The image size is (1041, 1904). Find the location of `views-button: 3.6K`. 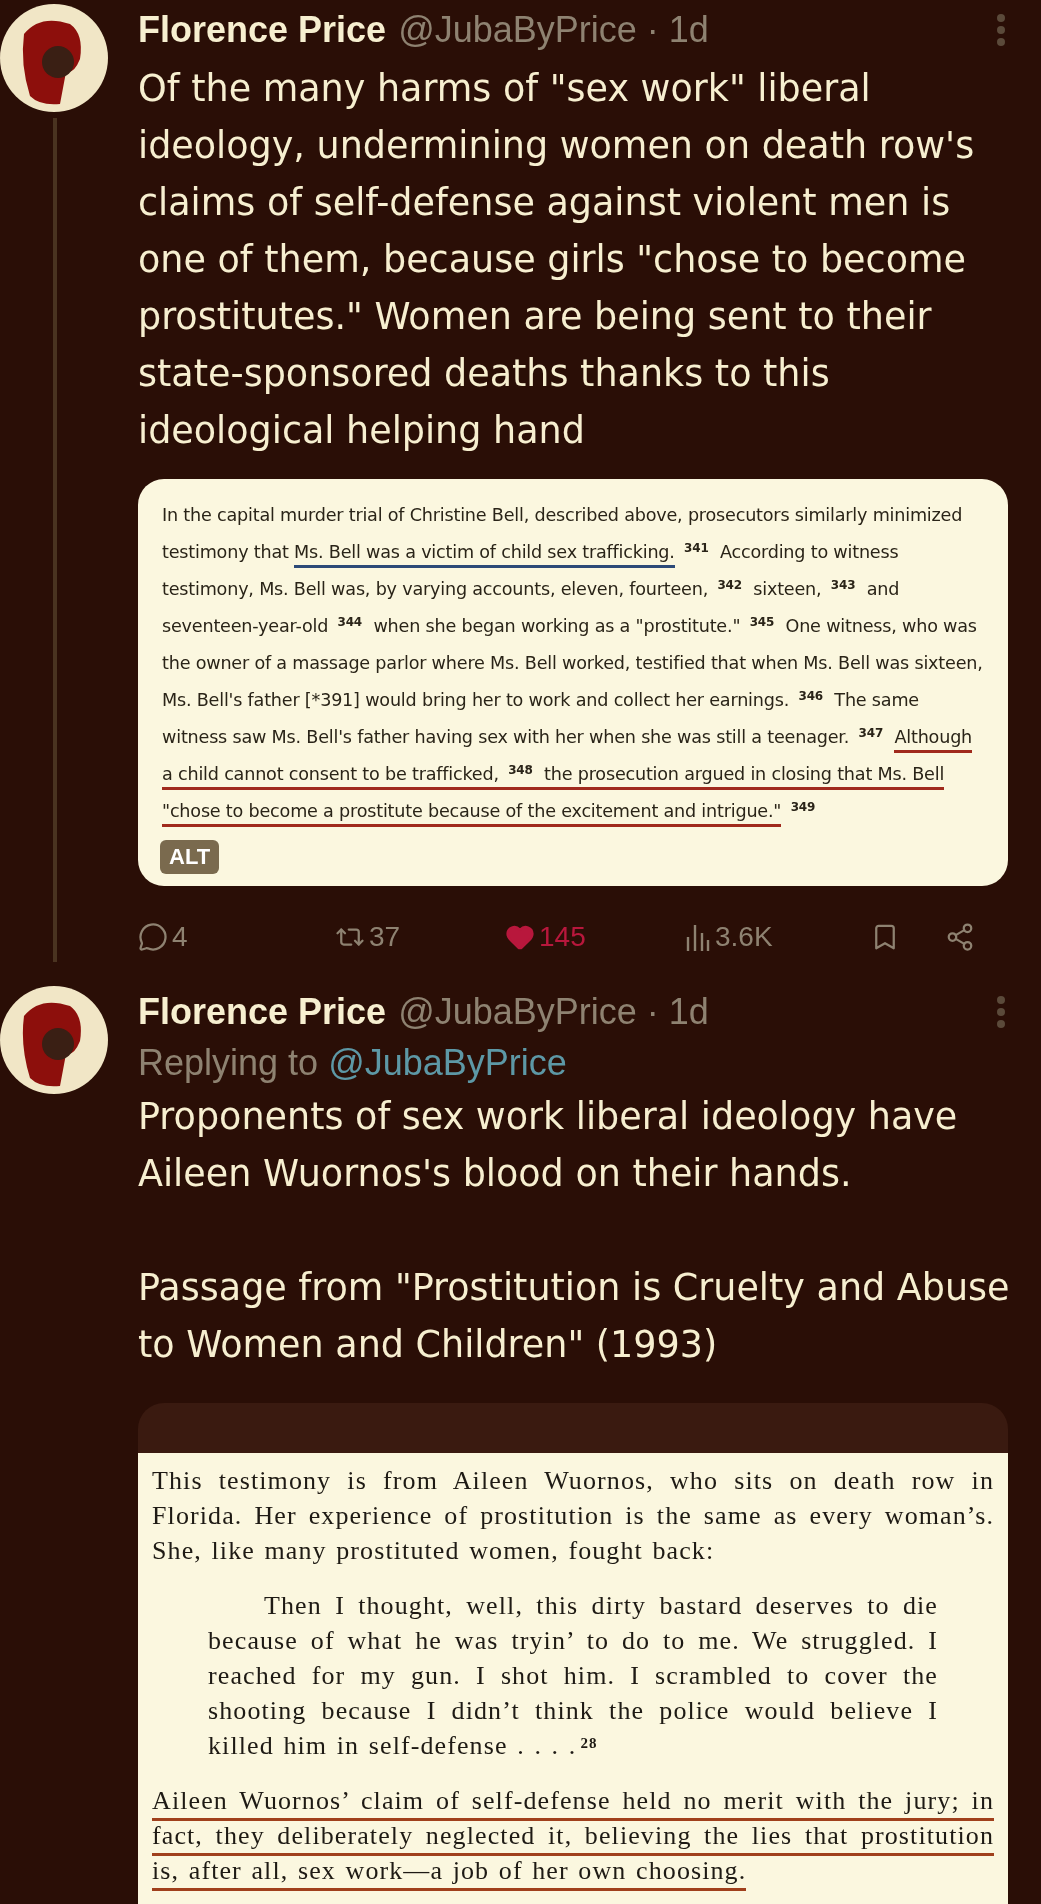

views-button: 3.6K is located at coordinates (777, 937).